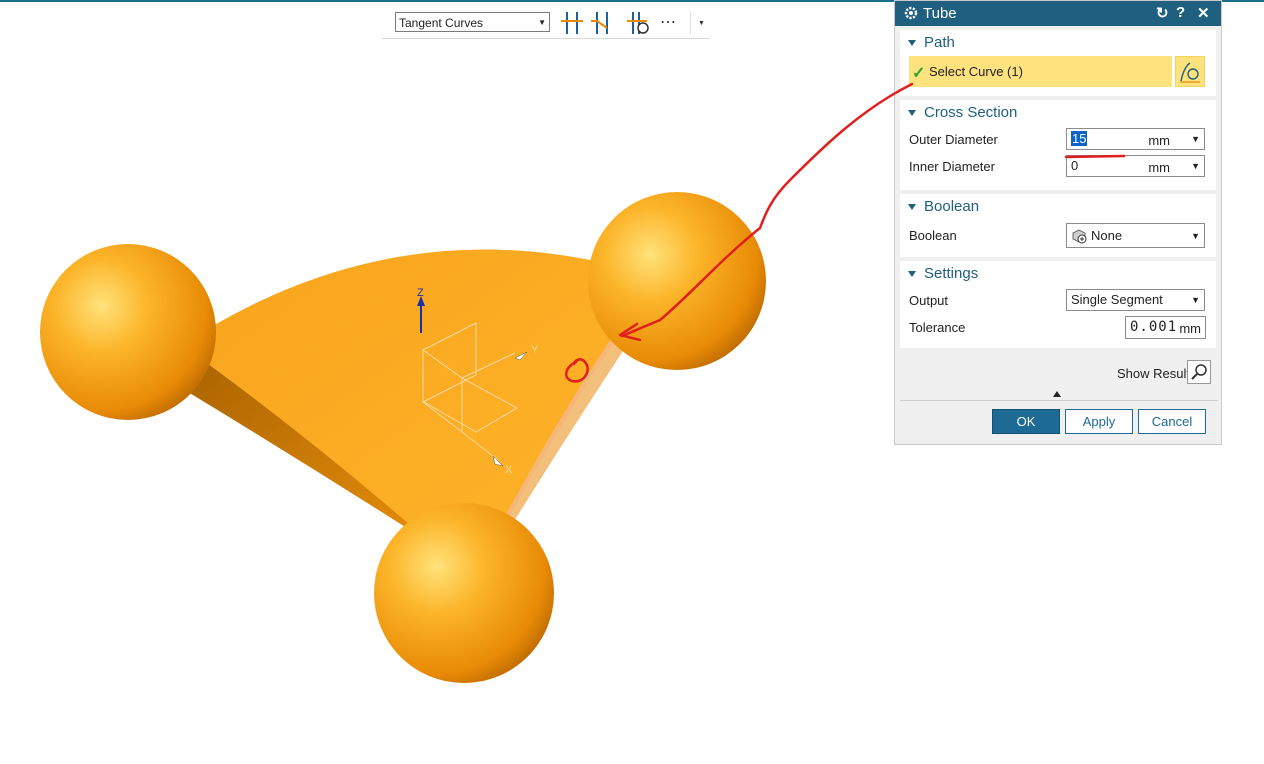 The width and height of the screenshot is (1264, 764). I want to click on z-axis-label: Z, so click(420, 293).